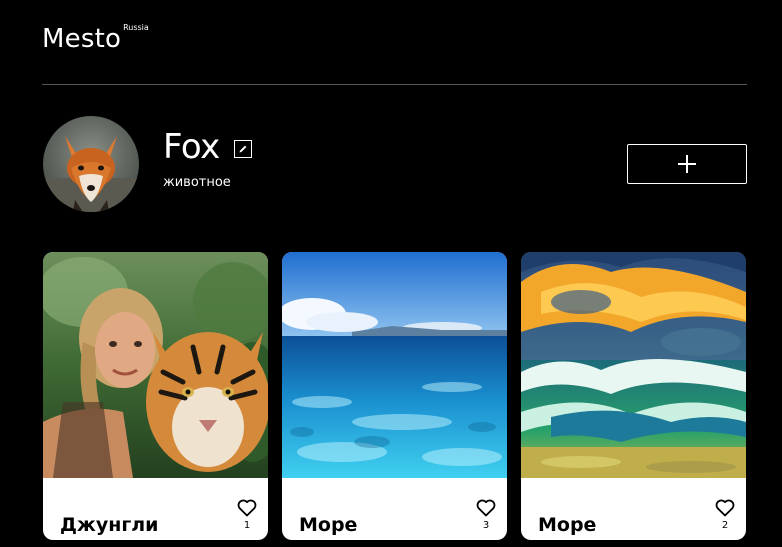 This screenshot has width=782, height=547. Describe the element at coordinates (725, 525) in the screenshot. I see `like-count: 2` at that location.